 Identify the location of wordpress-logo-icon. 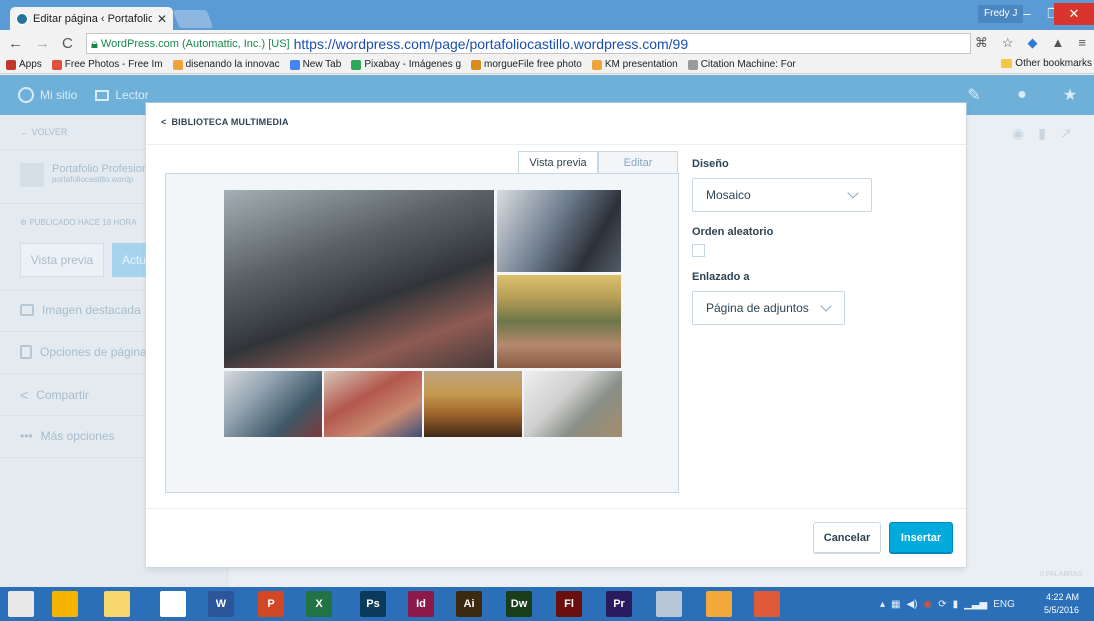
(26, 95).